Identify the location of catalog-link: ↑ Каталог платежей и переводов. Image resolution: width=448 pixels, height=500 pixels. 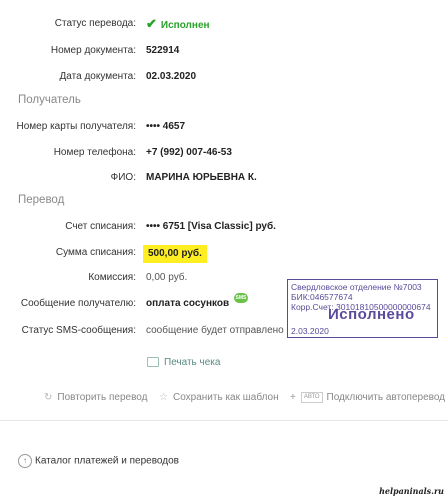
(98, 461).